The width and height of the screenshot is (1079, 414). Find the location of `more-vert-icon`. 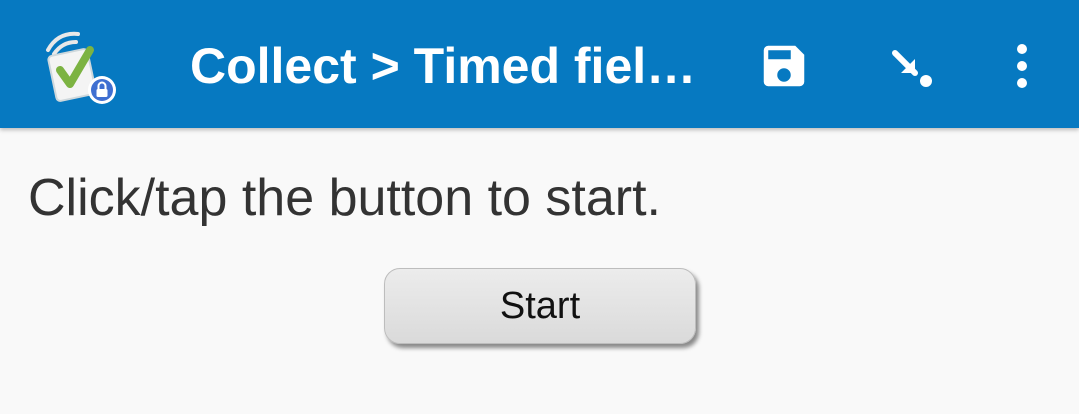

more-vert-icon is located at coordinates (1022, 66).